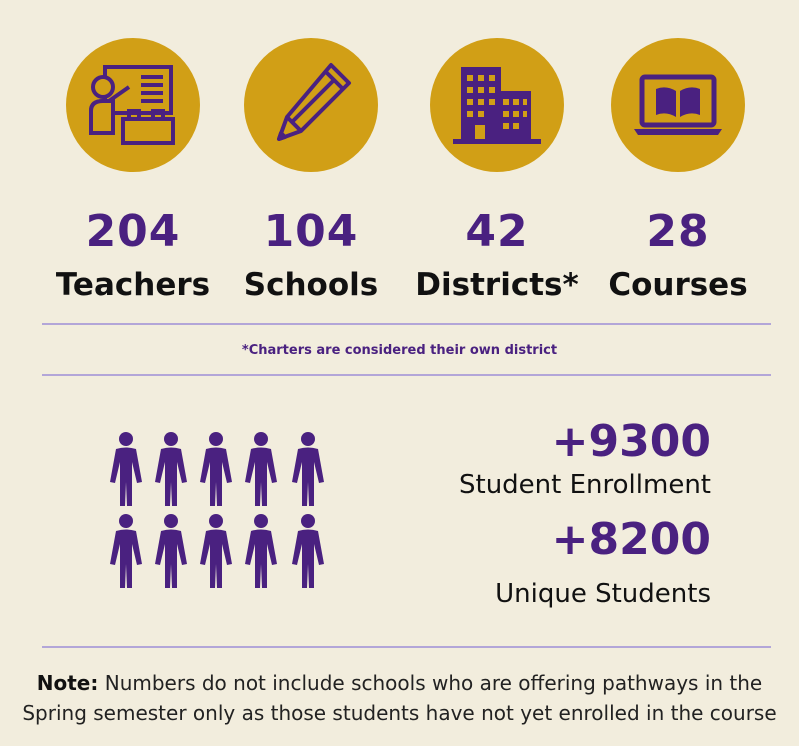 The width and height of the screenshot is (799, 746). I want to click on stat-number: 42, so click(497, 231).